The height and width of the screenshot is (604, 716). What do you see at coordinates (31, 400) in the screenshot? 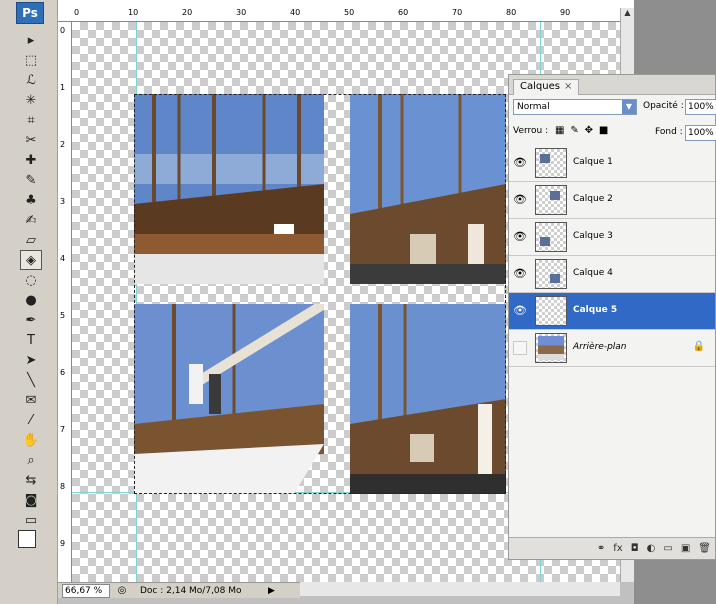
I see `notes-icon: ✉` at bounding box center [31, 400].